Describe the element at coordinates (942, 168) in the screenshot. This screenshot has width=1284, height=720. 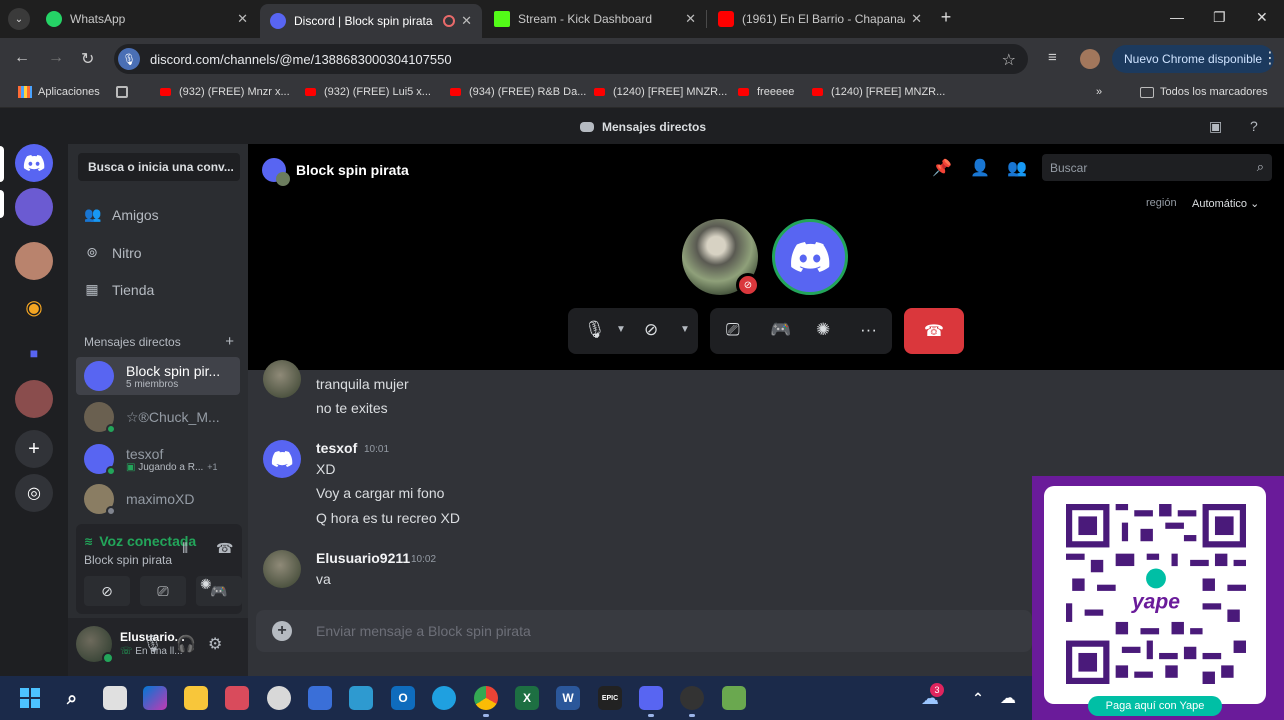
I see `pin-icon: 📌` at that location.